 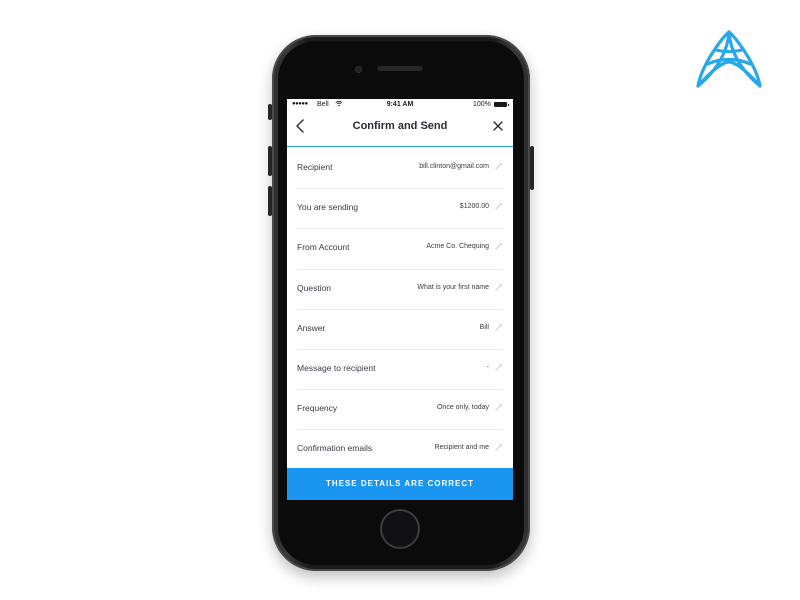 What do you see at coordinates (400, 290) in the screenshot?
I see `detail-row-question: Question What is your first name` at bounding box center [400, 290].